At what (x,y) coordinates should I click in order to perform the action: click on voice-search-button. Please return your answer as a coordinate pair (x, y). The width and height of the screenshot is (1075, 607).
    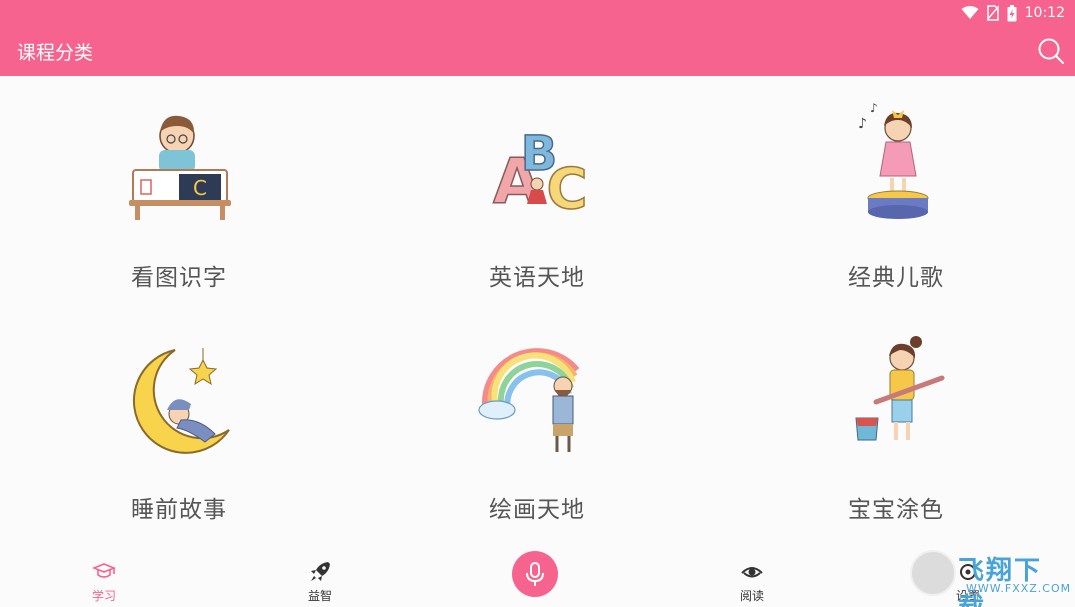
    Looking at the image, I should click on (535, 574).